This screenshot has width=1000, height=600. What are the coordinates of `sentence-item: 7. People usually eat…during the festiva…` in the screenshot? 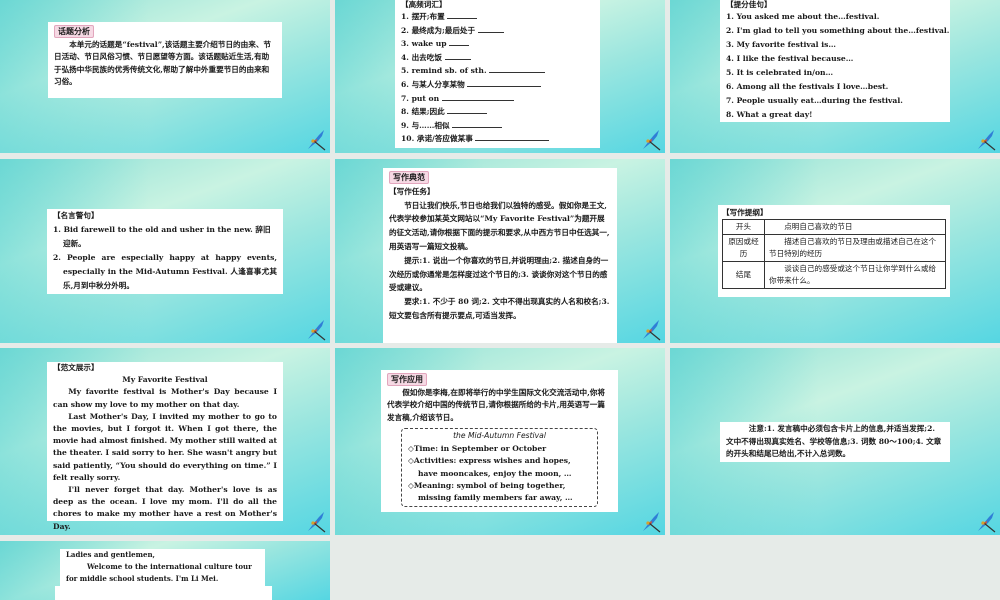 It's located at (814, 100).